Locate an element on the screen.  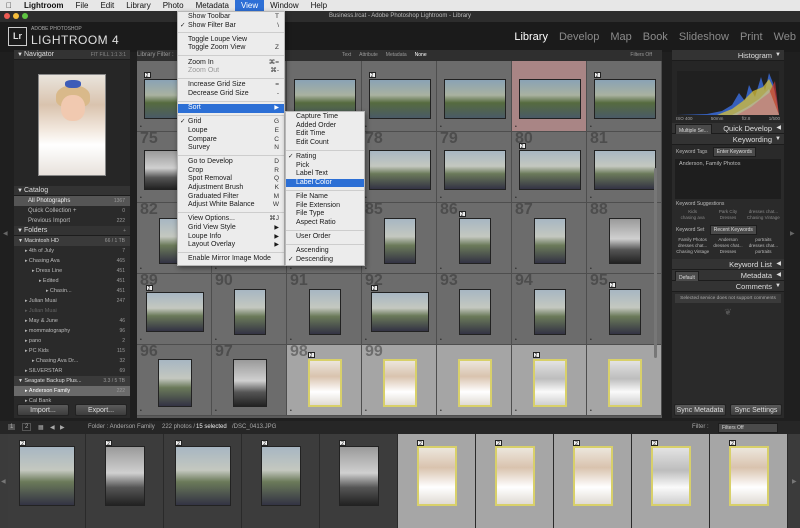
module-web: Web is located at coordinates (785, 37).